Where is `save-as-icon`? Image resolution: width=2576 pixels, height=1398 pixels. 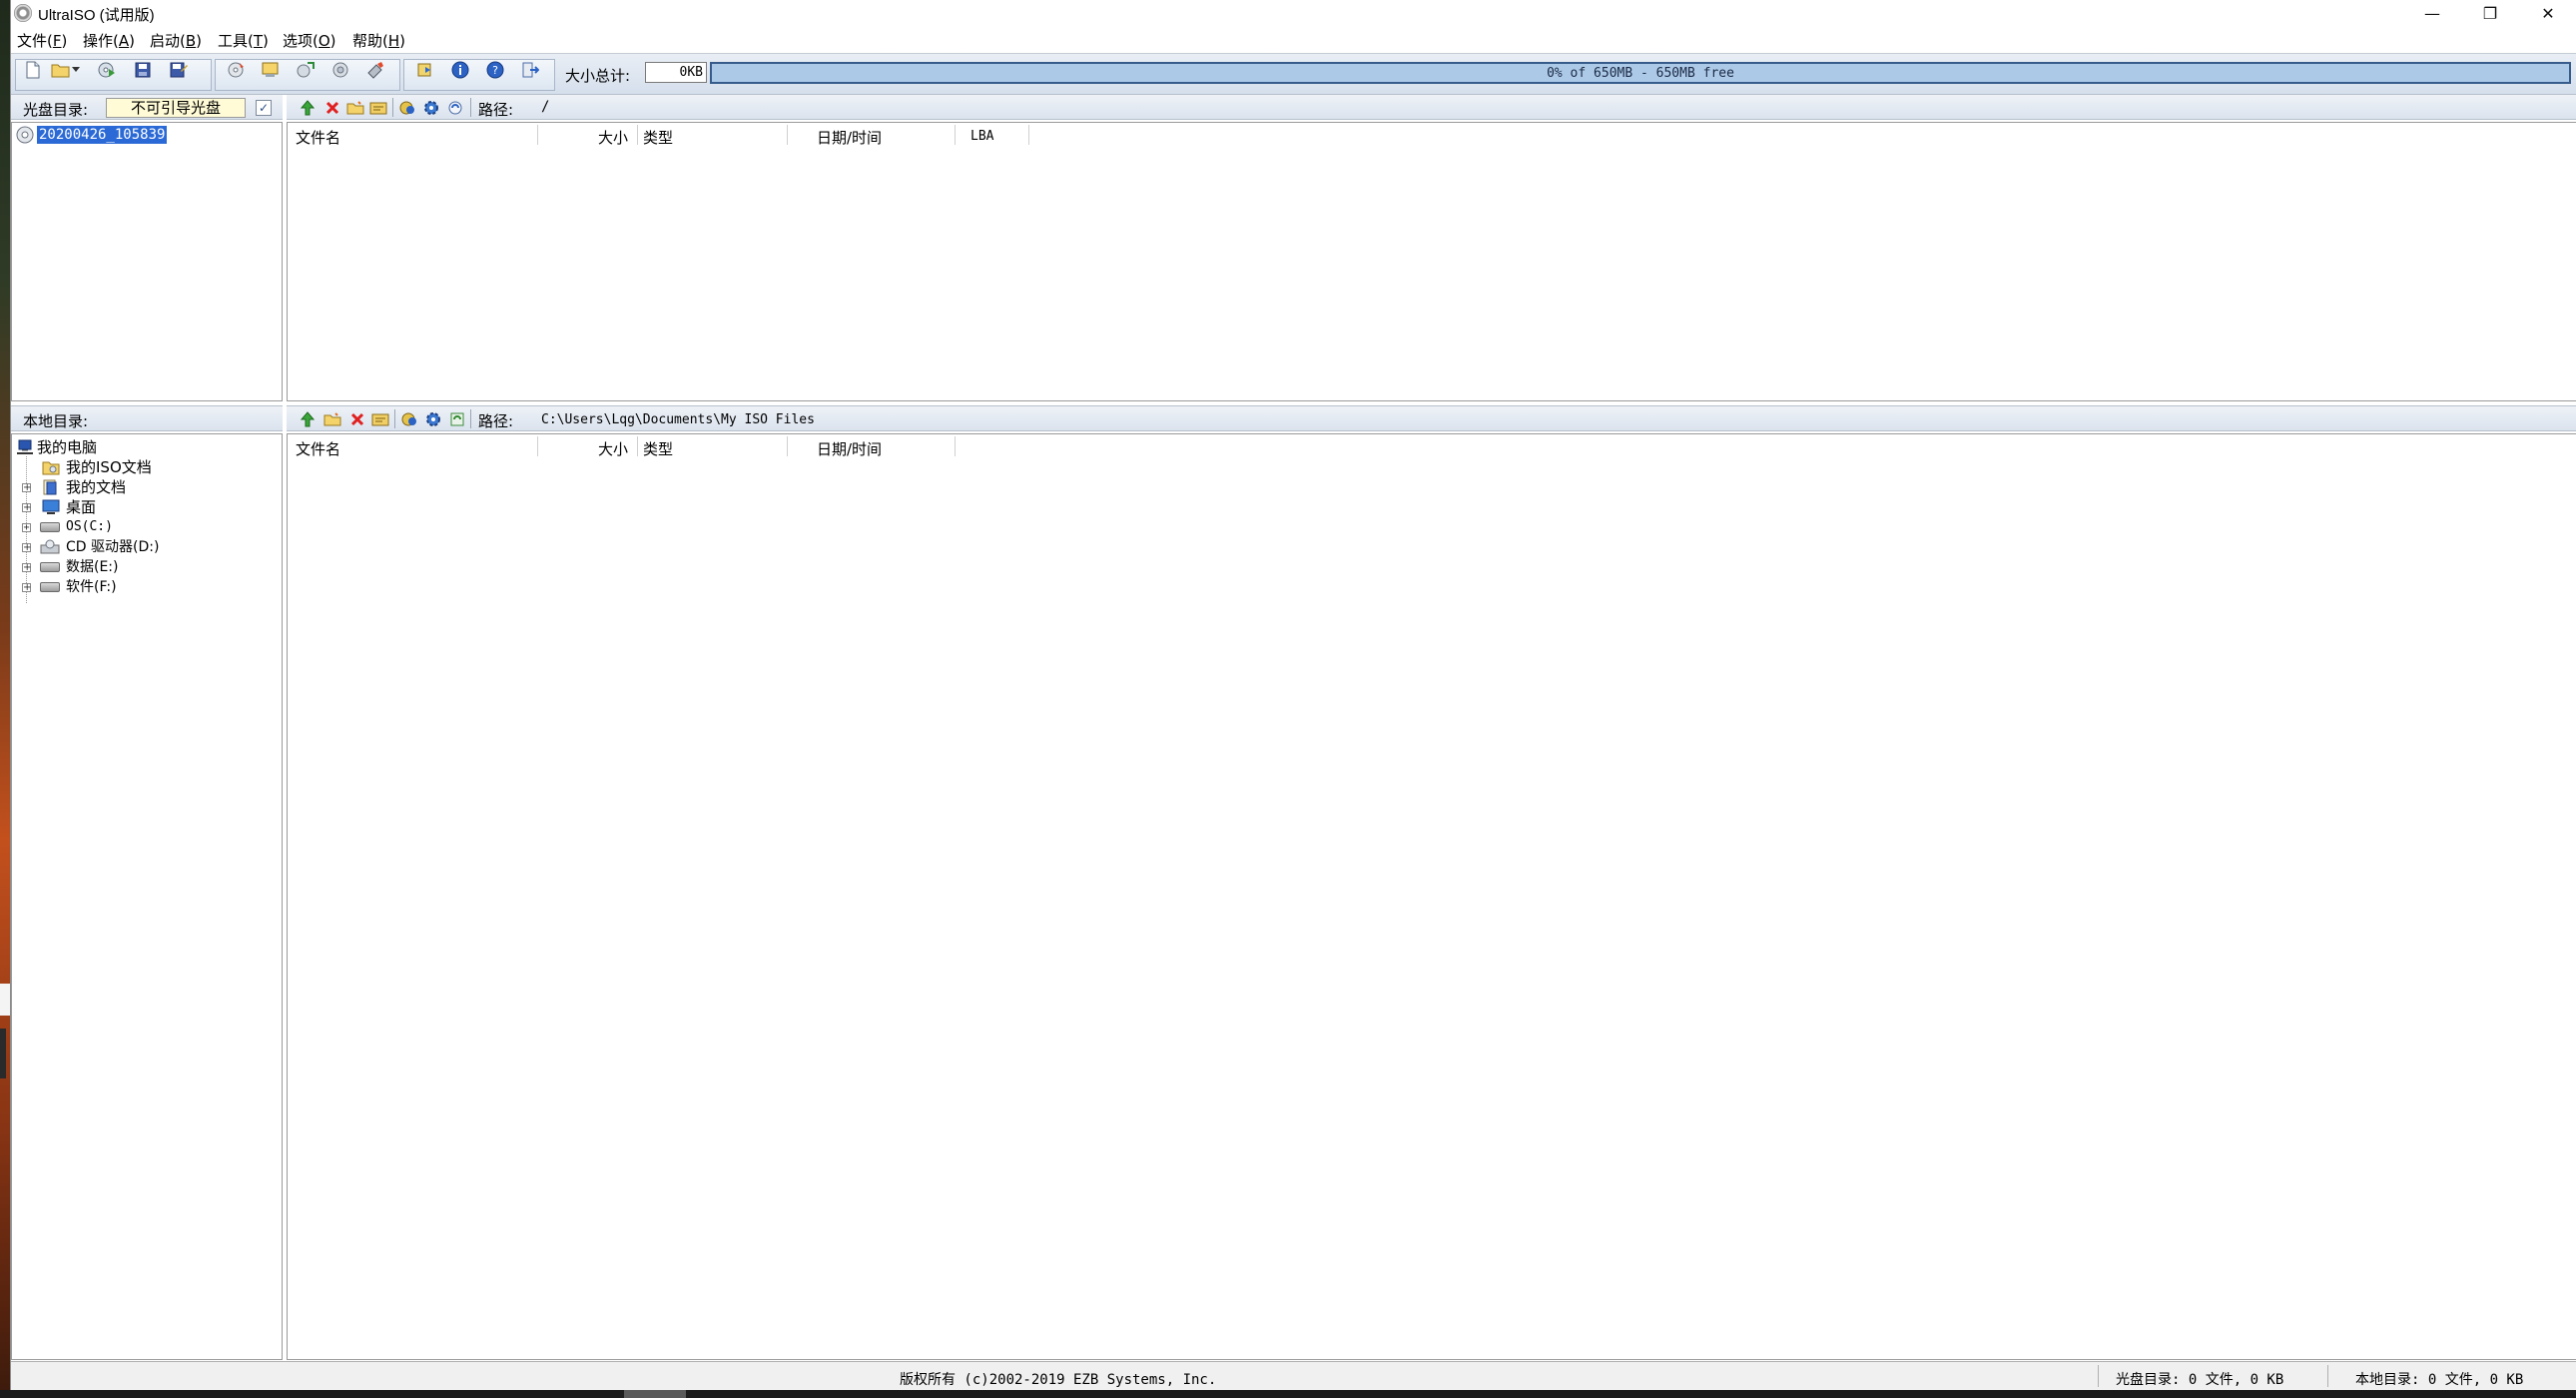
save-as-icon is located at coordinates (179, 70).